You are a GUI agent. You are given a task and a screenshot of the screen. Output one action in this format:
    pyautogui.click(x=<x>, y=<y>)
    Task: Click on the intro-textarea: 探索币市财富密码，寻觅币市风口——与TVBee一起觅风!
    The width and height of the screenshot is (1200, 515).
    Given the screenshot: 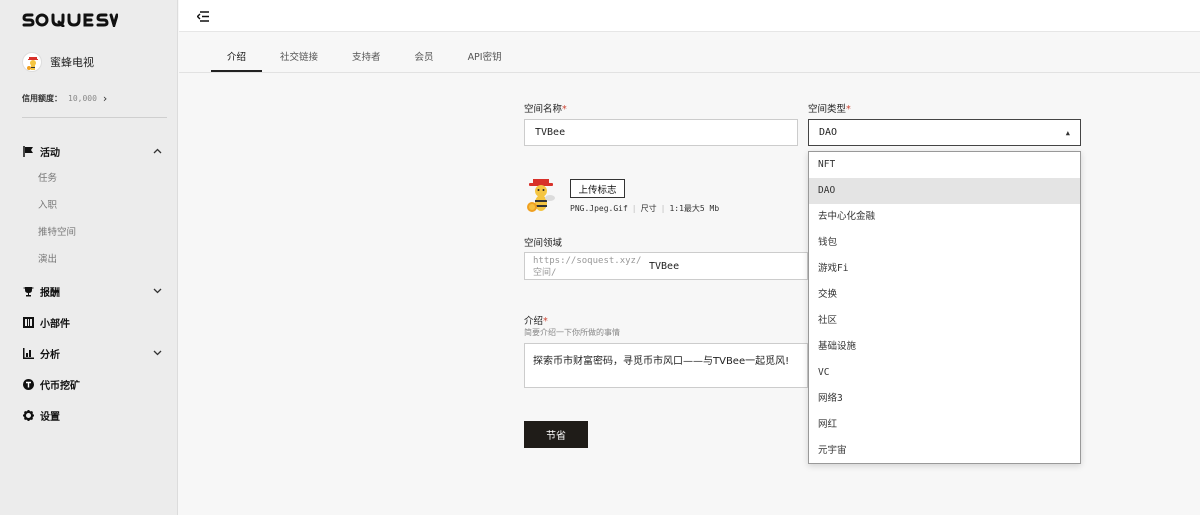 What is the action you would take?
    pyautogui.click(x=666, y=365)
    